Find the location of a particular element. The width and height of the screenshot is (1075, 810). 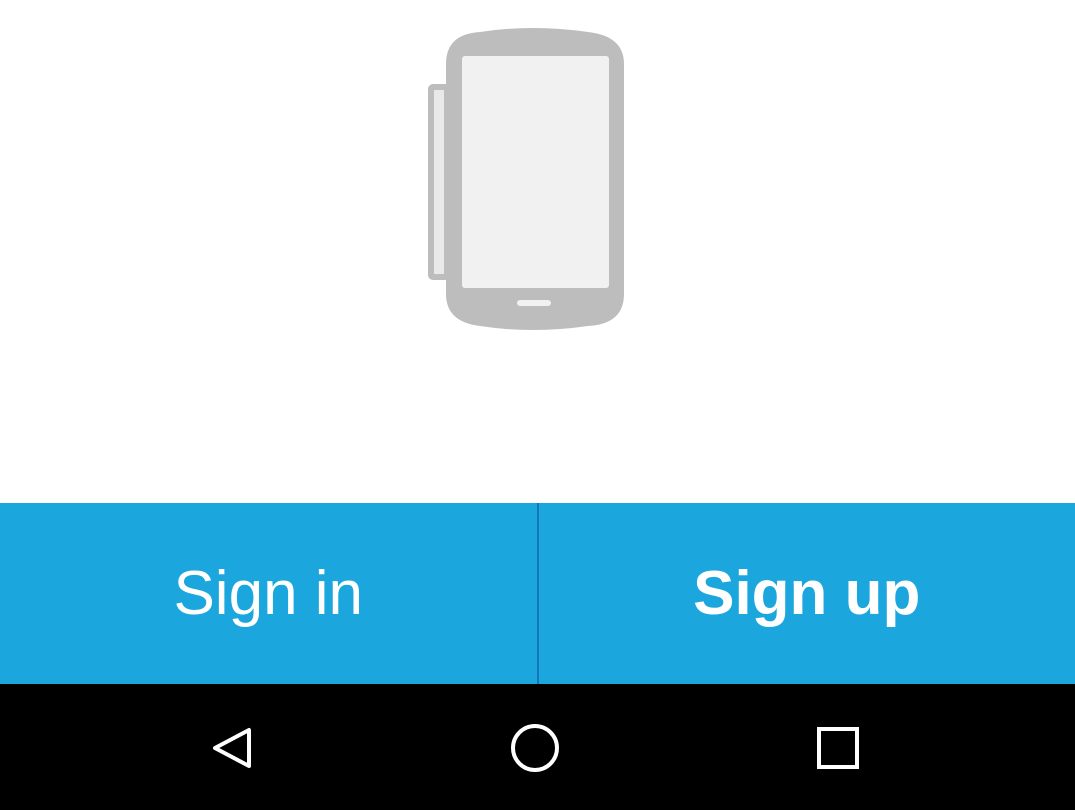

phone-device-icon is located at coordinates (526, 179).